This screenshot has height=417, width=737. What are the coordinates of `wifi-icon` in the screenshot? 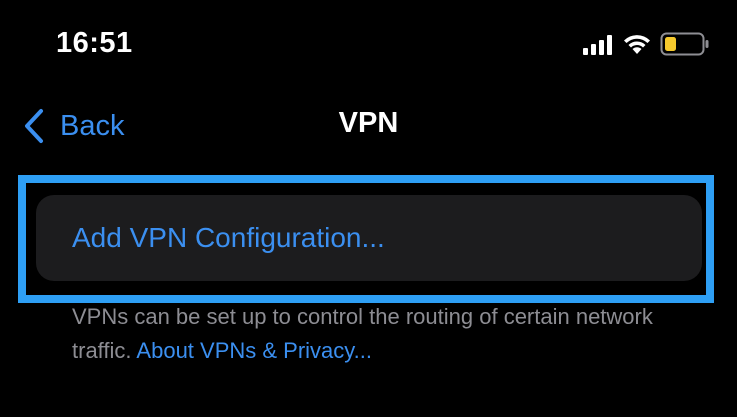 It's located at (637, 44).